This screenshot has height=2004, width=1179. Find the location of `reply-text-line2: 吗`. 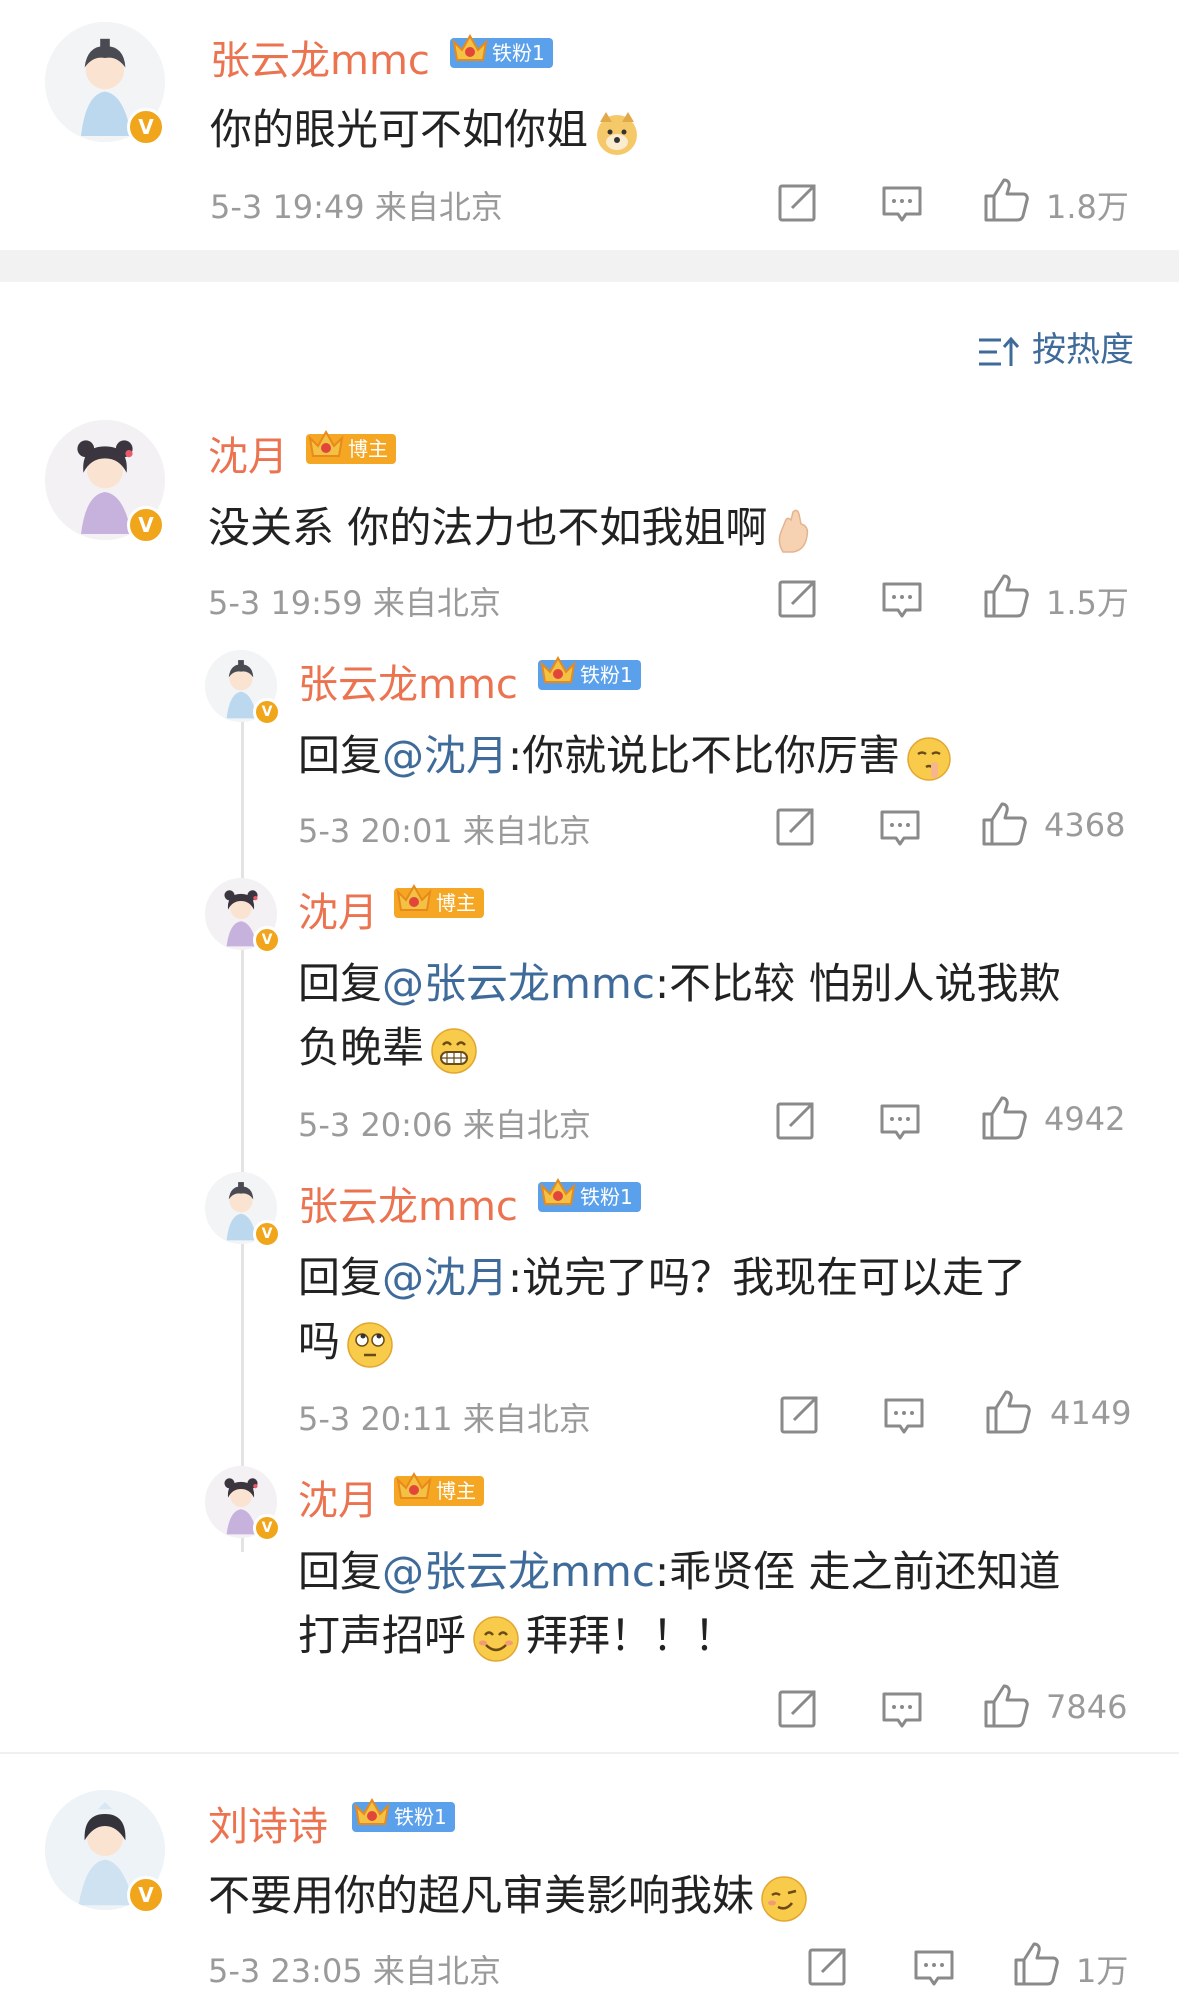

reply-text-line2: 吗 is located at coordinates (347, 1339).